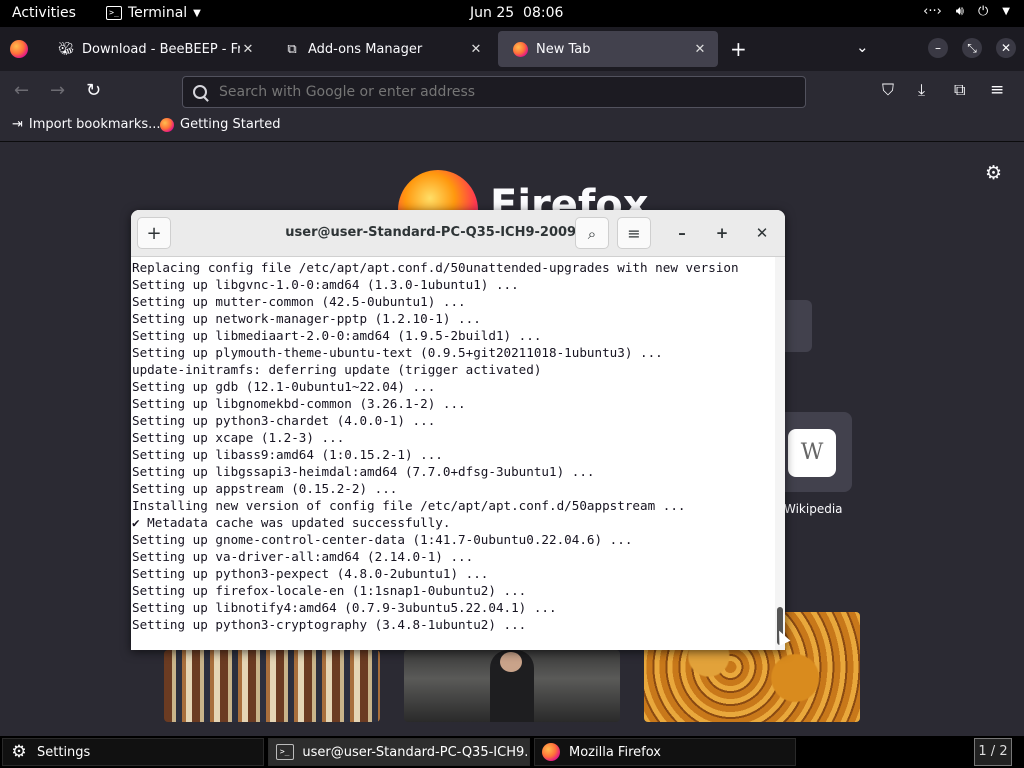 This screenshot has width=1024, height=768. I want to click on power-icon: ⏻, so click(983, 11).